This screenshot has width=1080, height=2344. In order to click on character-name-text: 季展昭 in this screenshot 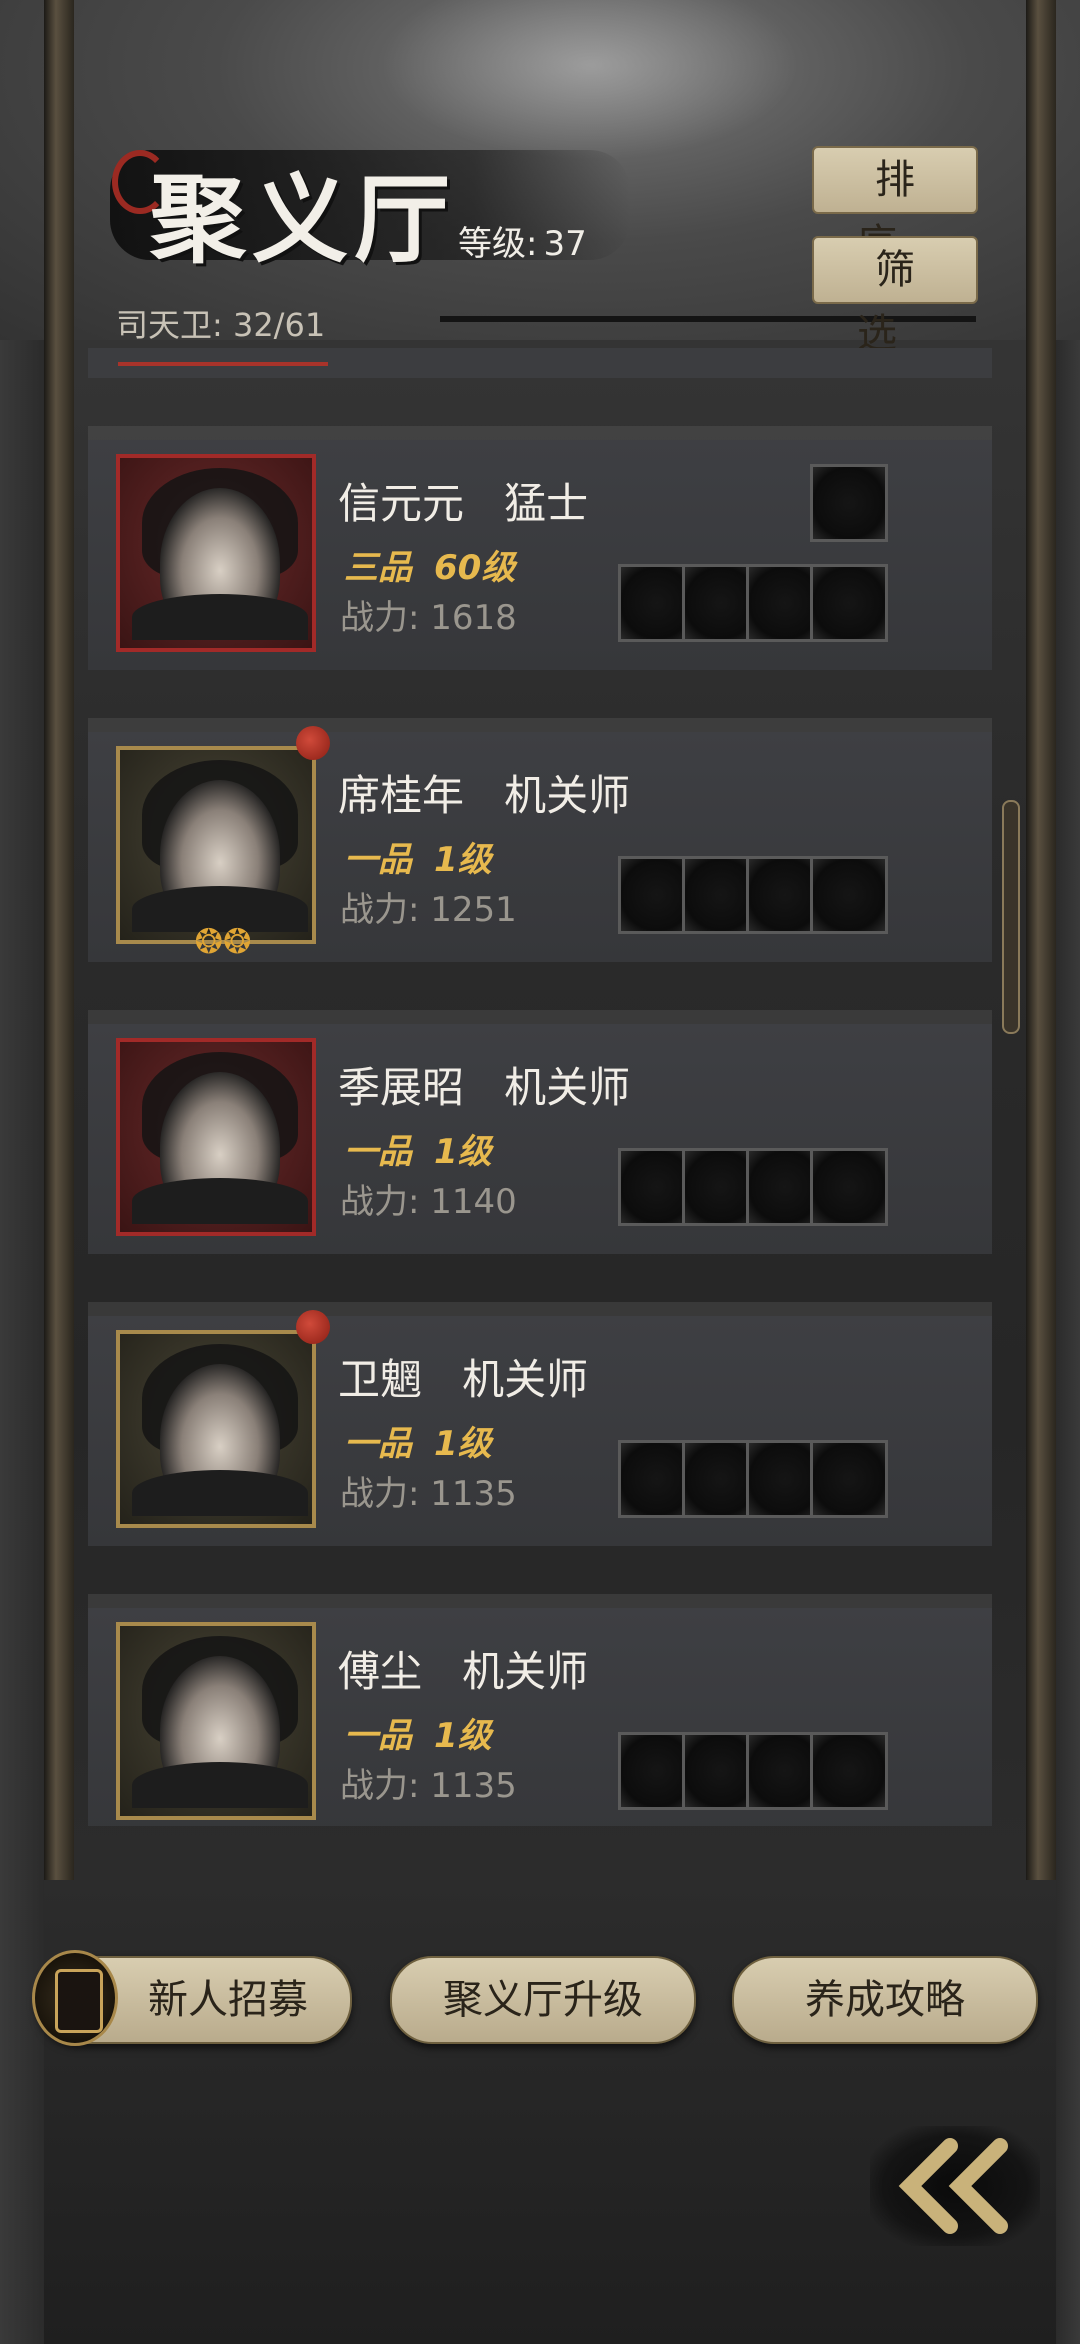, I will do `click(401, 1087)`.